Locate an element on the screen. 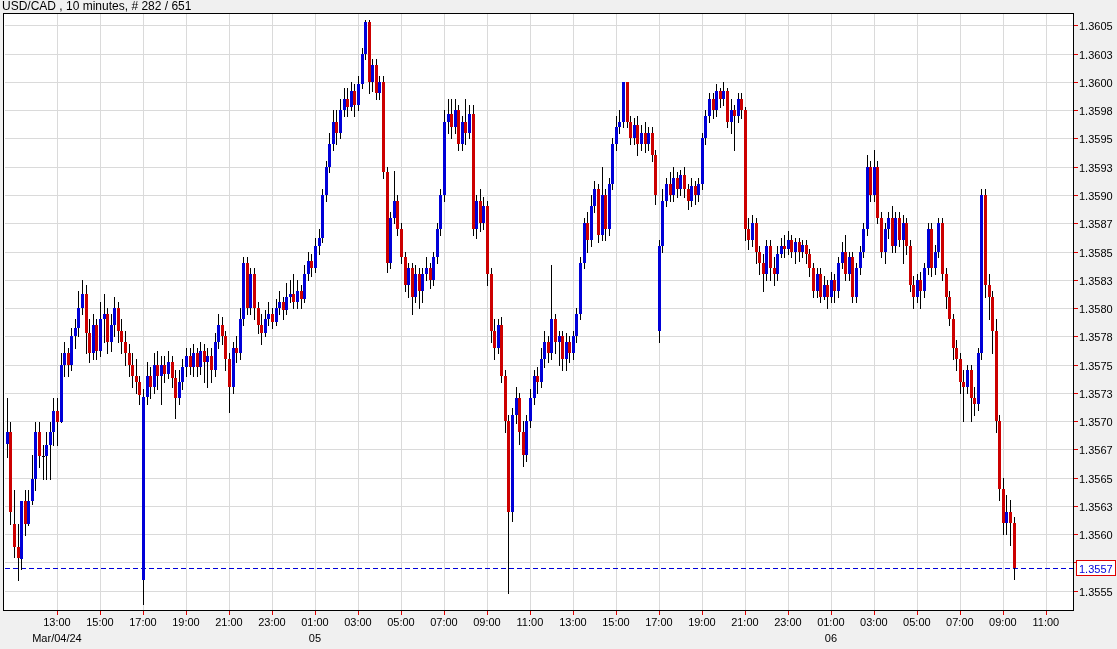 The width and height of the screenshot is (1117, 649). chart-title: USD/CAD , 10 minutes, # 282 / 651 is located at coordinates (96, 6).